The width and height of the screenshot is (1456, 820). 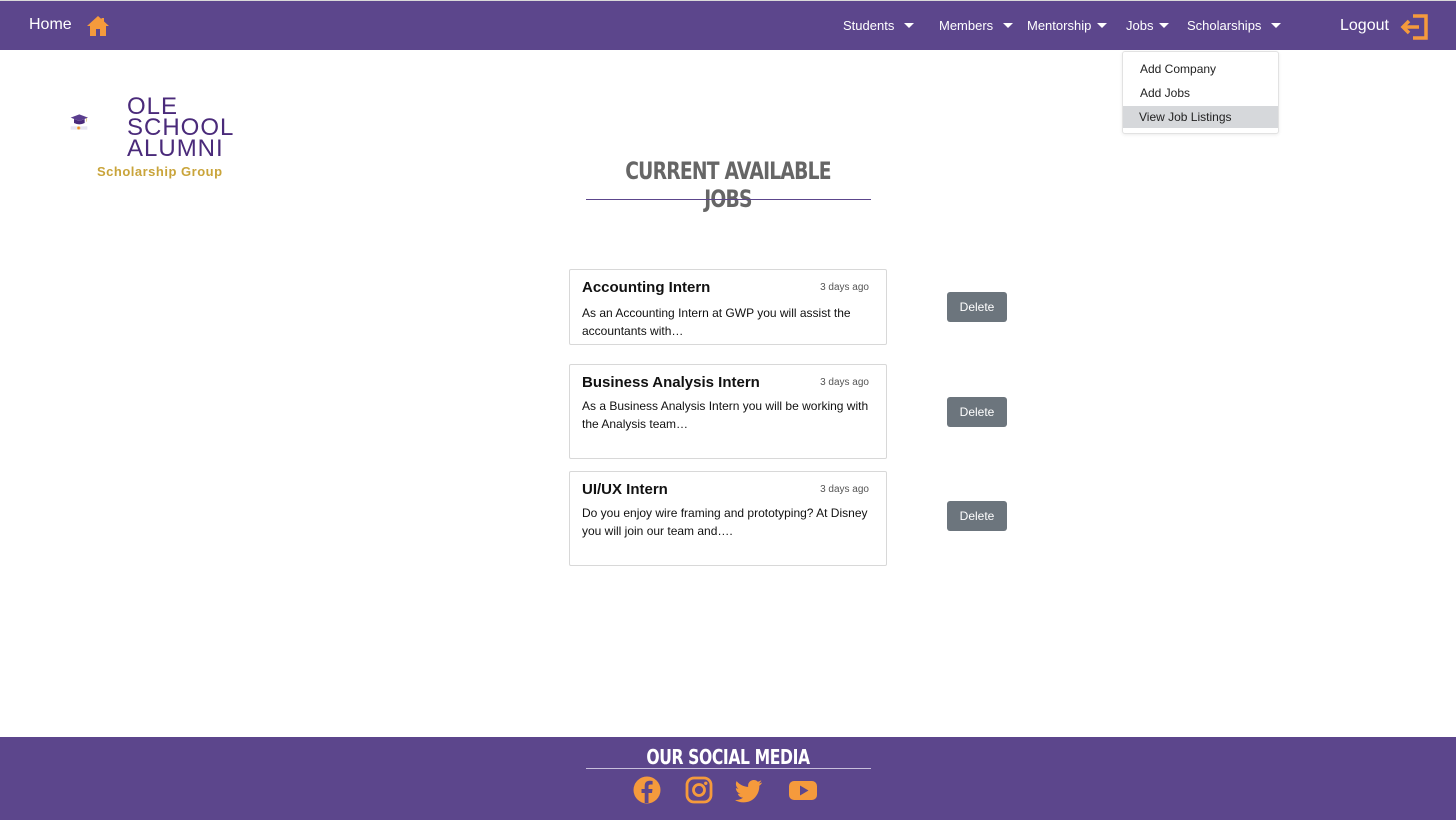 I want to click on dropdown-item-add-jobs: Add Jobs, so click(x=1200, y=93).